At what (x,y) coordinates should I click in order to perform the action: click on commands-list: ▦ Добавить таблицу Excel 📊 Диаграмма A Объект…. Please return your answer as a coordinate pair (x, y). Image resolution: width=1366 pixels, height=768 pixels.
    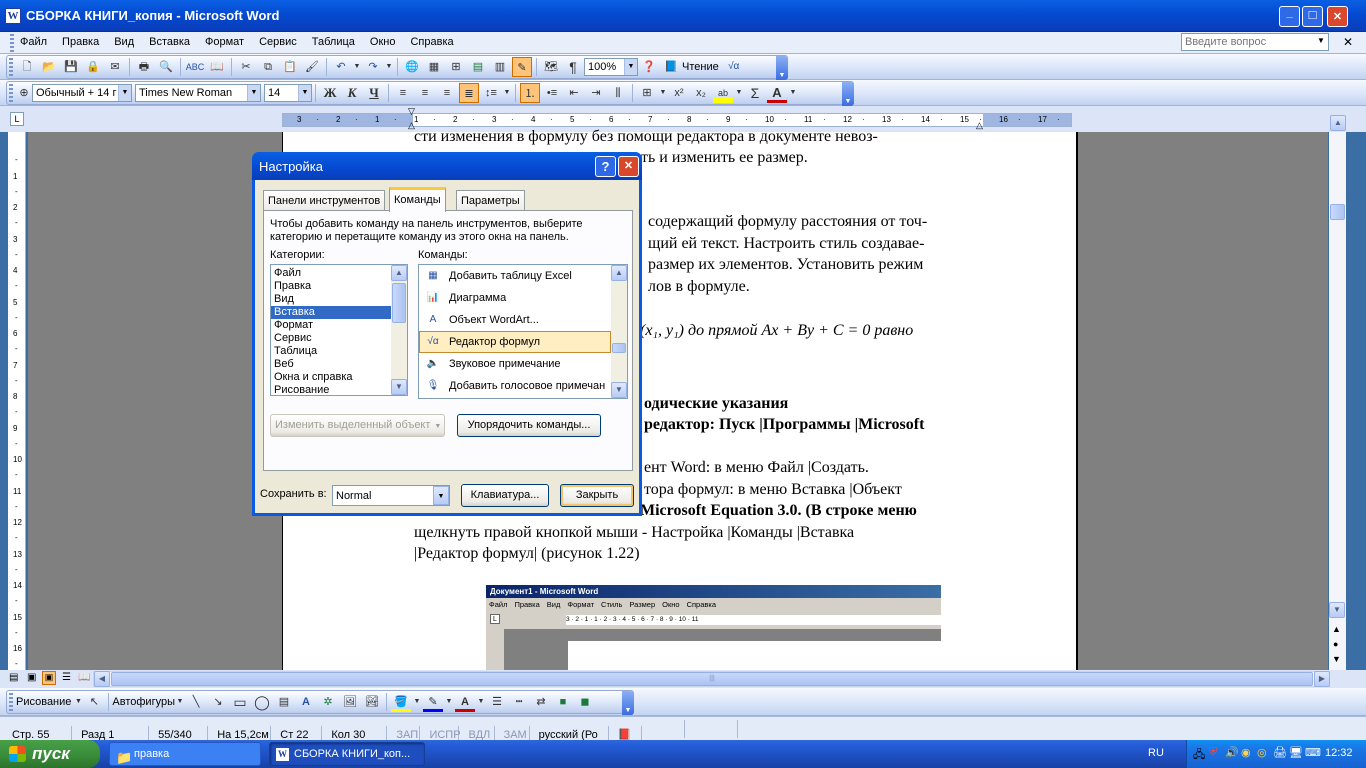
    Looking at the image, I should click on (523, 331).